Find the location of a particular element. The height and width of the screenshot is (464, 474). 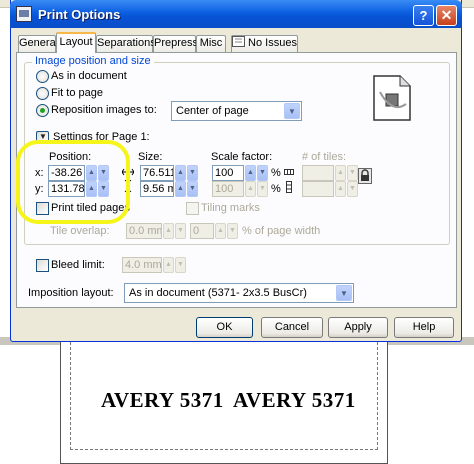

scale-y-up: ▲ is located at coordinates (250, 189).